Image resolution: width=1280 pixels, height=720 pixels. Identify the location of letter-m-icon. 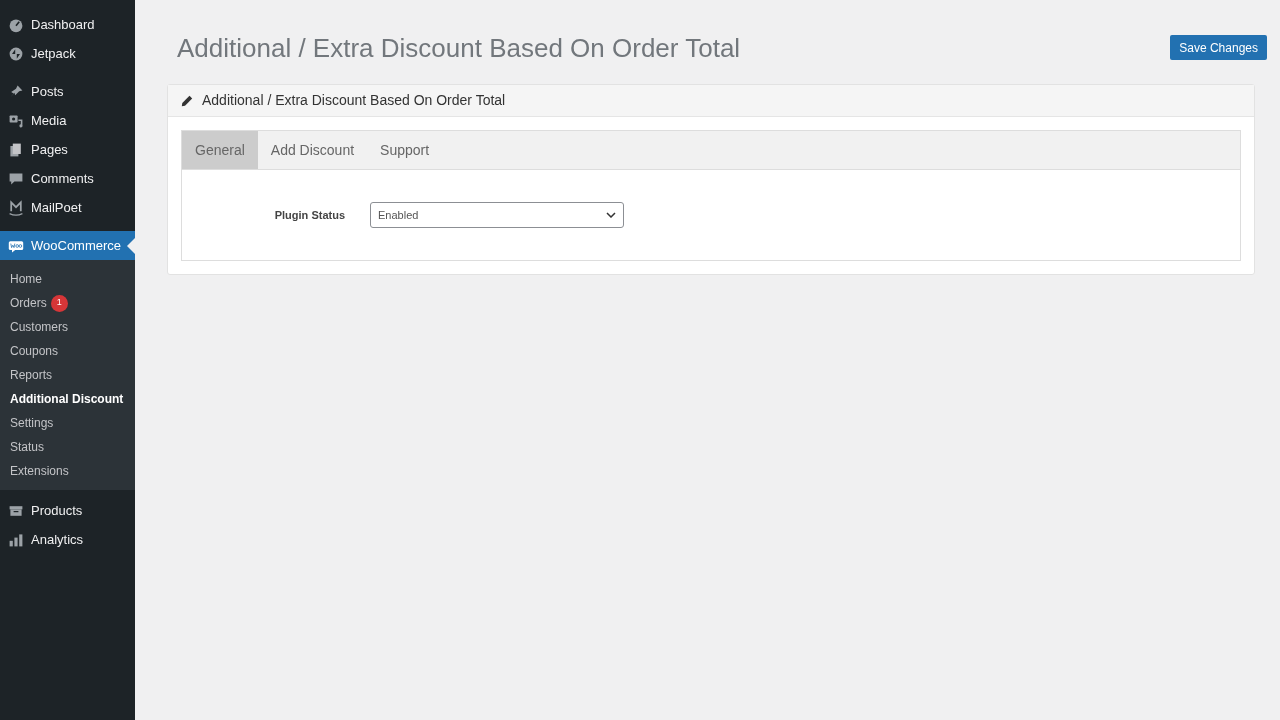
(16, 207).